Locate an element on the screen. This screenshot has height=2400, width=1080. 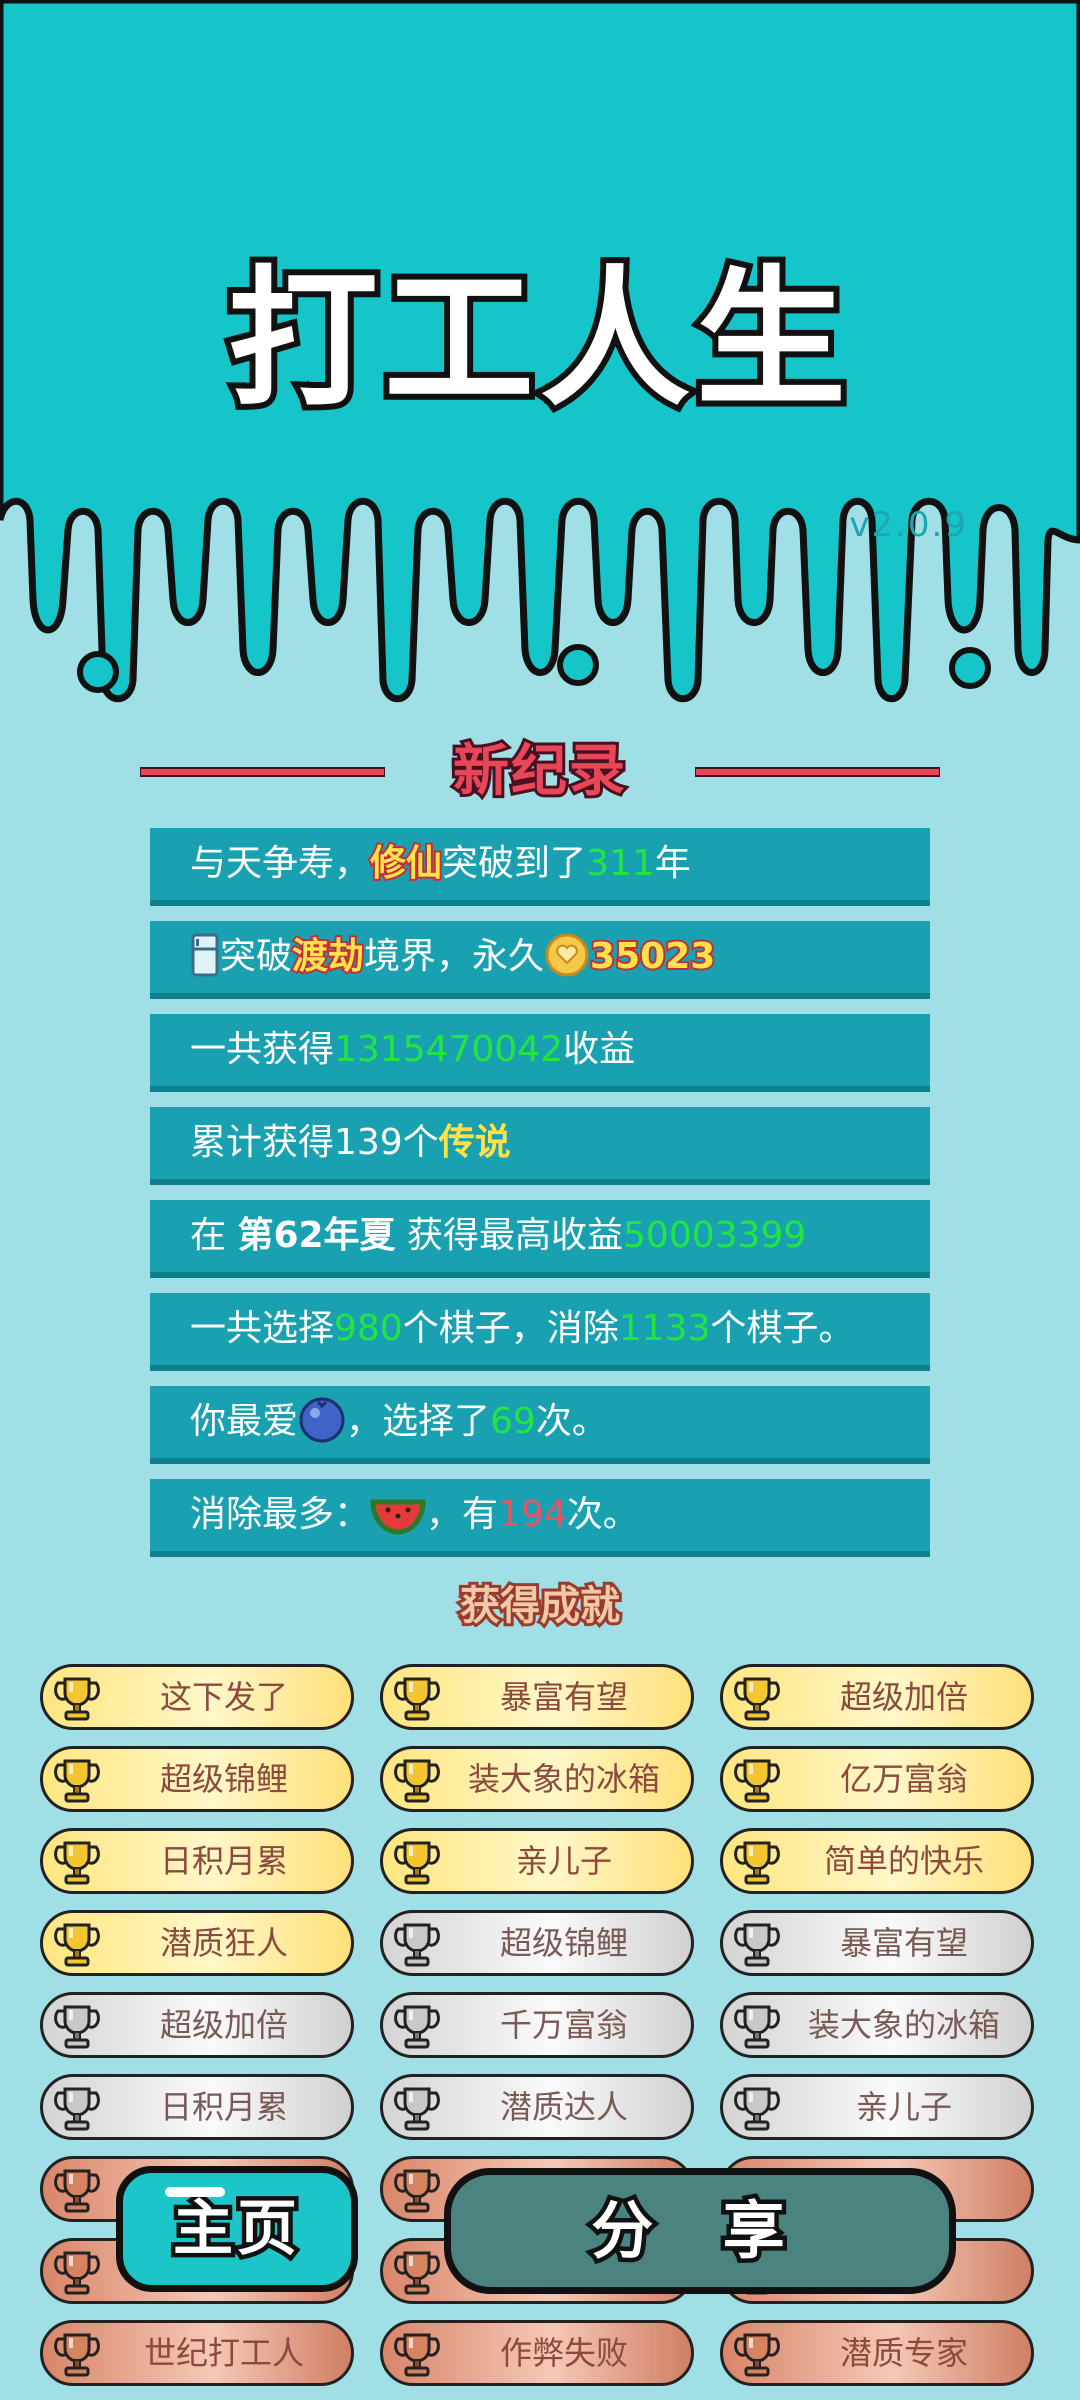
achievement-badge: 作弊失败 is located at coordinates (537, 2353).